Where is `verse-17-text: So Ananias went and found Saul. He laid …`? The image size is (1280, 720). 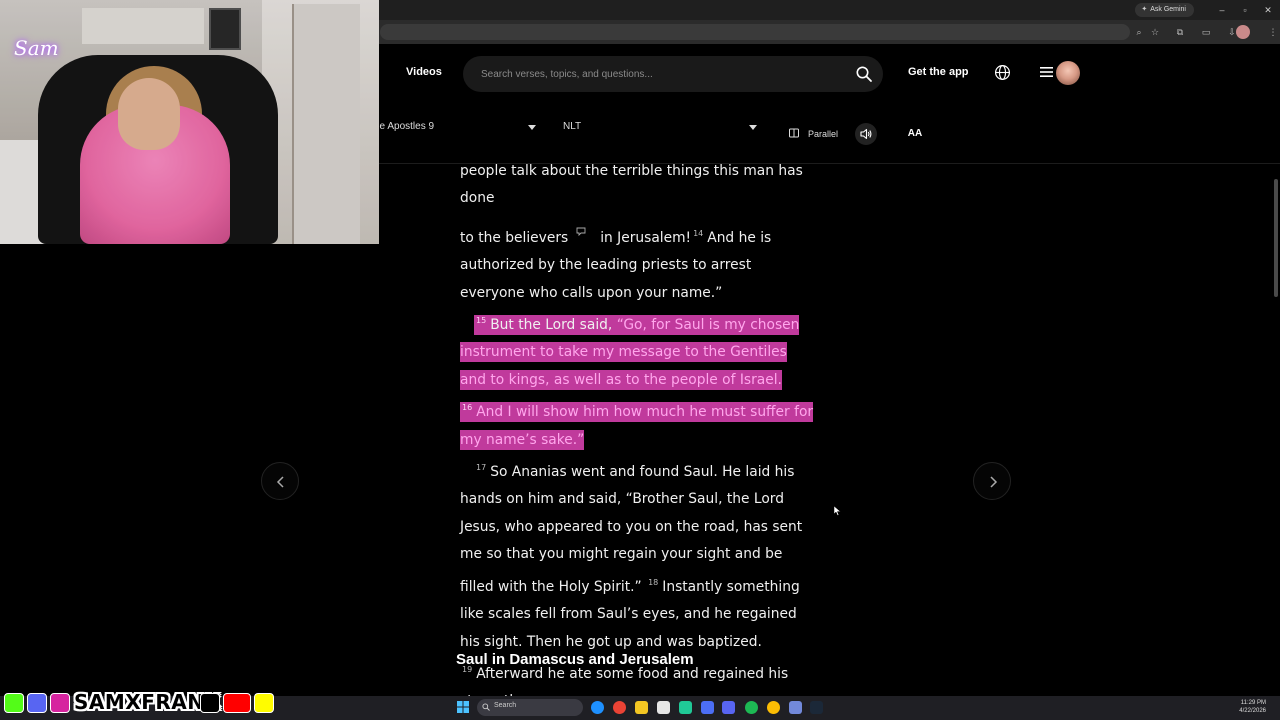 verse-17-text: So Ananias went and found Saul. He laid … is located at coordinates (631, 529).